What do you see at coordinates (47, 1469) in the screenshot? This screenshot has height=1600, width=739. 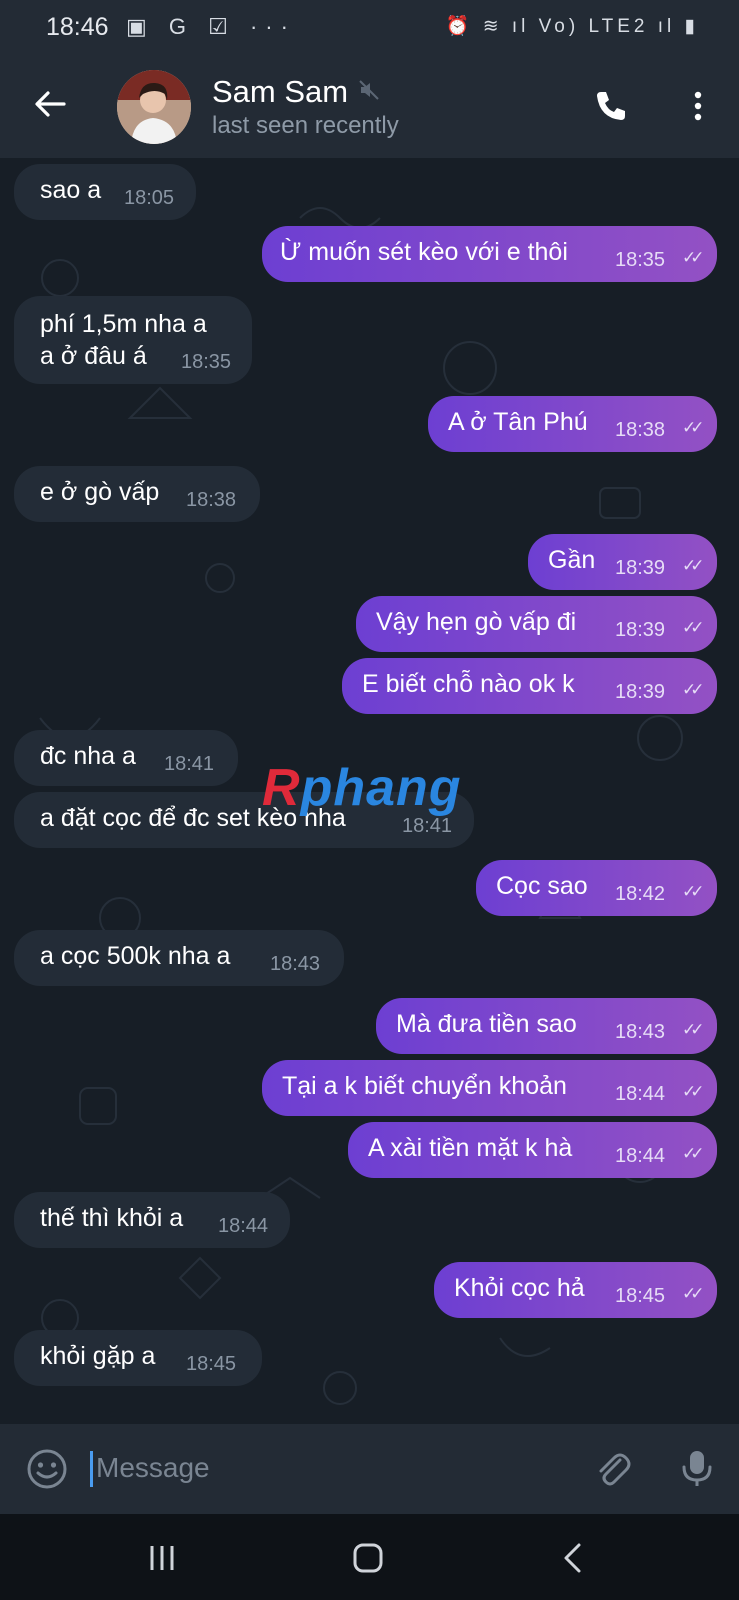 I see `emoji-icon` at bounding box center [47, 1469].